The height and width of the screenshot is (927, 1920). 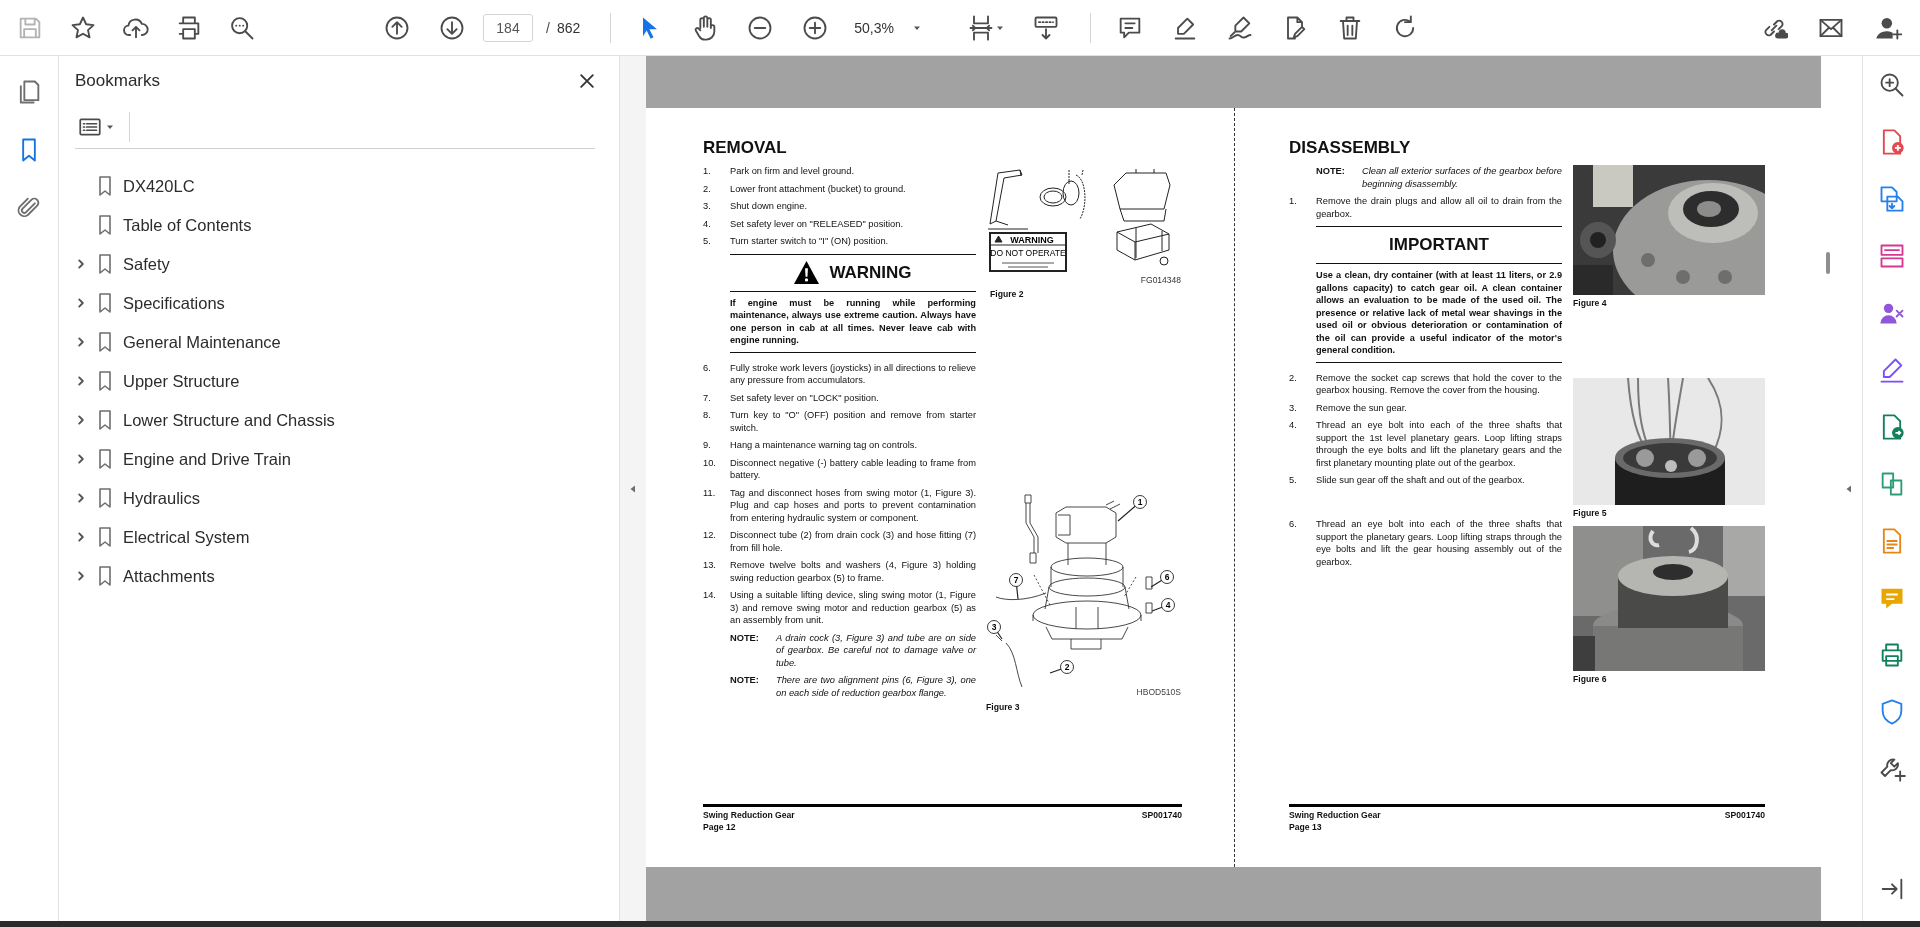 What do you see at coordinates (876, 686) in the screenshot?
I see `note-text: There are two alignment pins (6, Figure 3), one on each side of reduction gearbox flange.` at bounding box center [876, 686].